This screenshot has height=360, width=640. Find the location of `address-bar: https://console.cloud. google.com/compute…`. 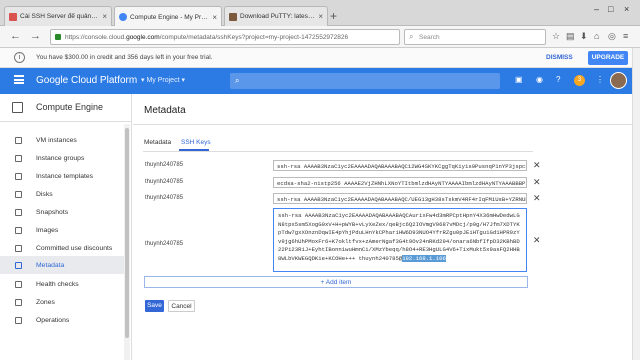

address-bar: https://console.cloud. google.com/compute… is located at coordinates (225, 37).